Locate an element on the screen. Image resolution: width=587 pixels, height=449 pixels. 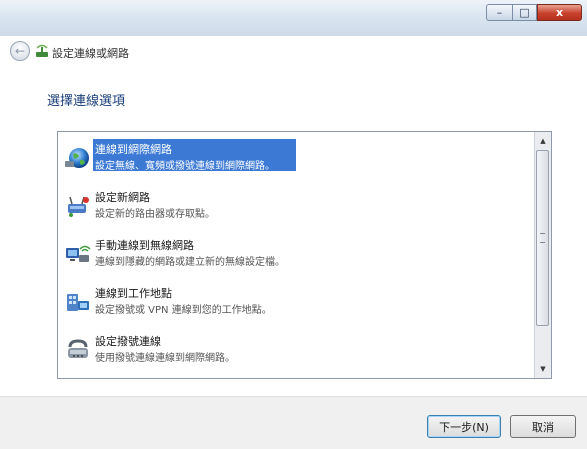
option-description: 連線到隱藏的網路或建立新的無線設定檔。 is located at coordinates (190, 262).